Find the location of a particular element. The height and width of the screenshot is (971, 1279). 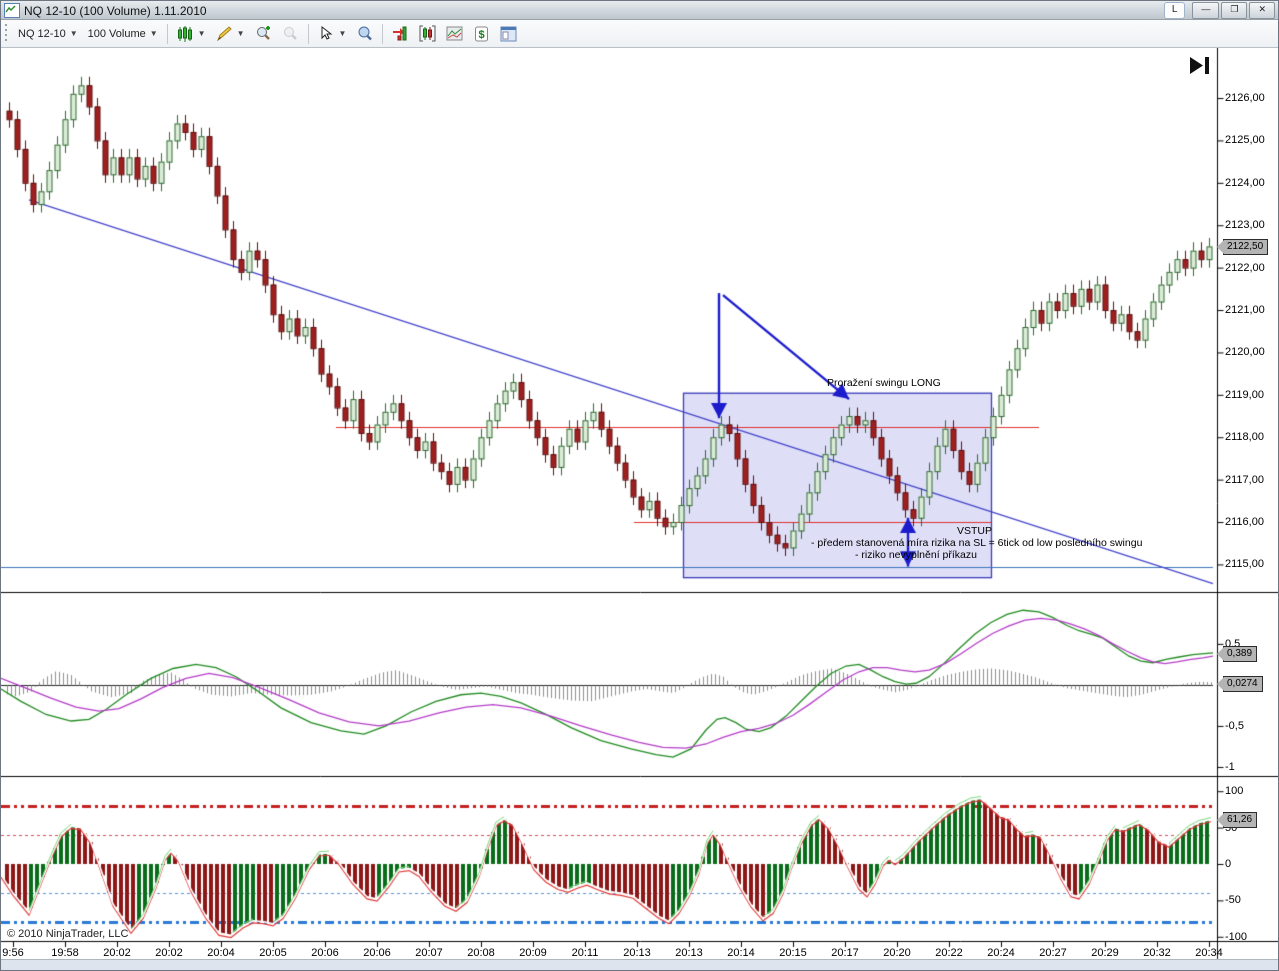

osc-axis-label: 0 is located at coordinates (1228, 863).